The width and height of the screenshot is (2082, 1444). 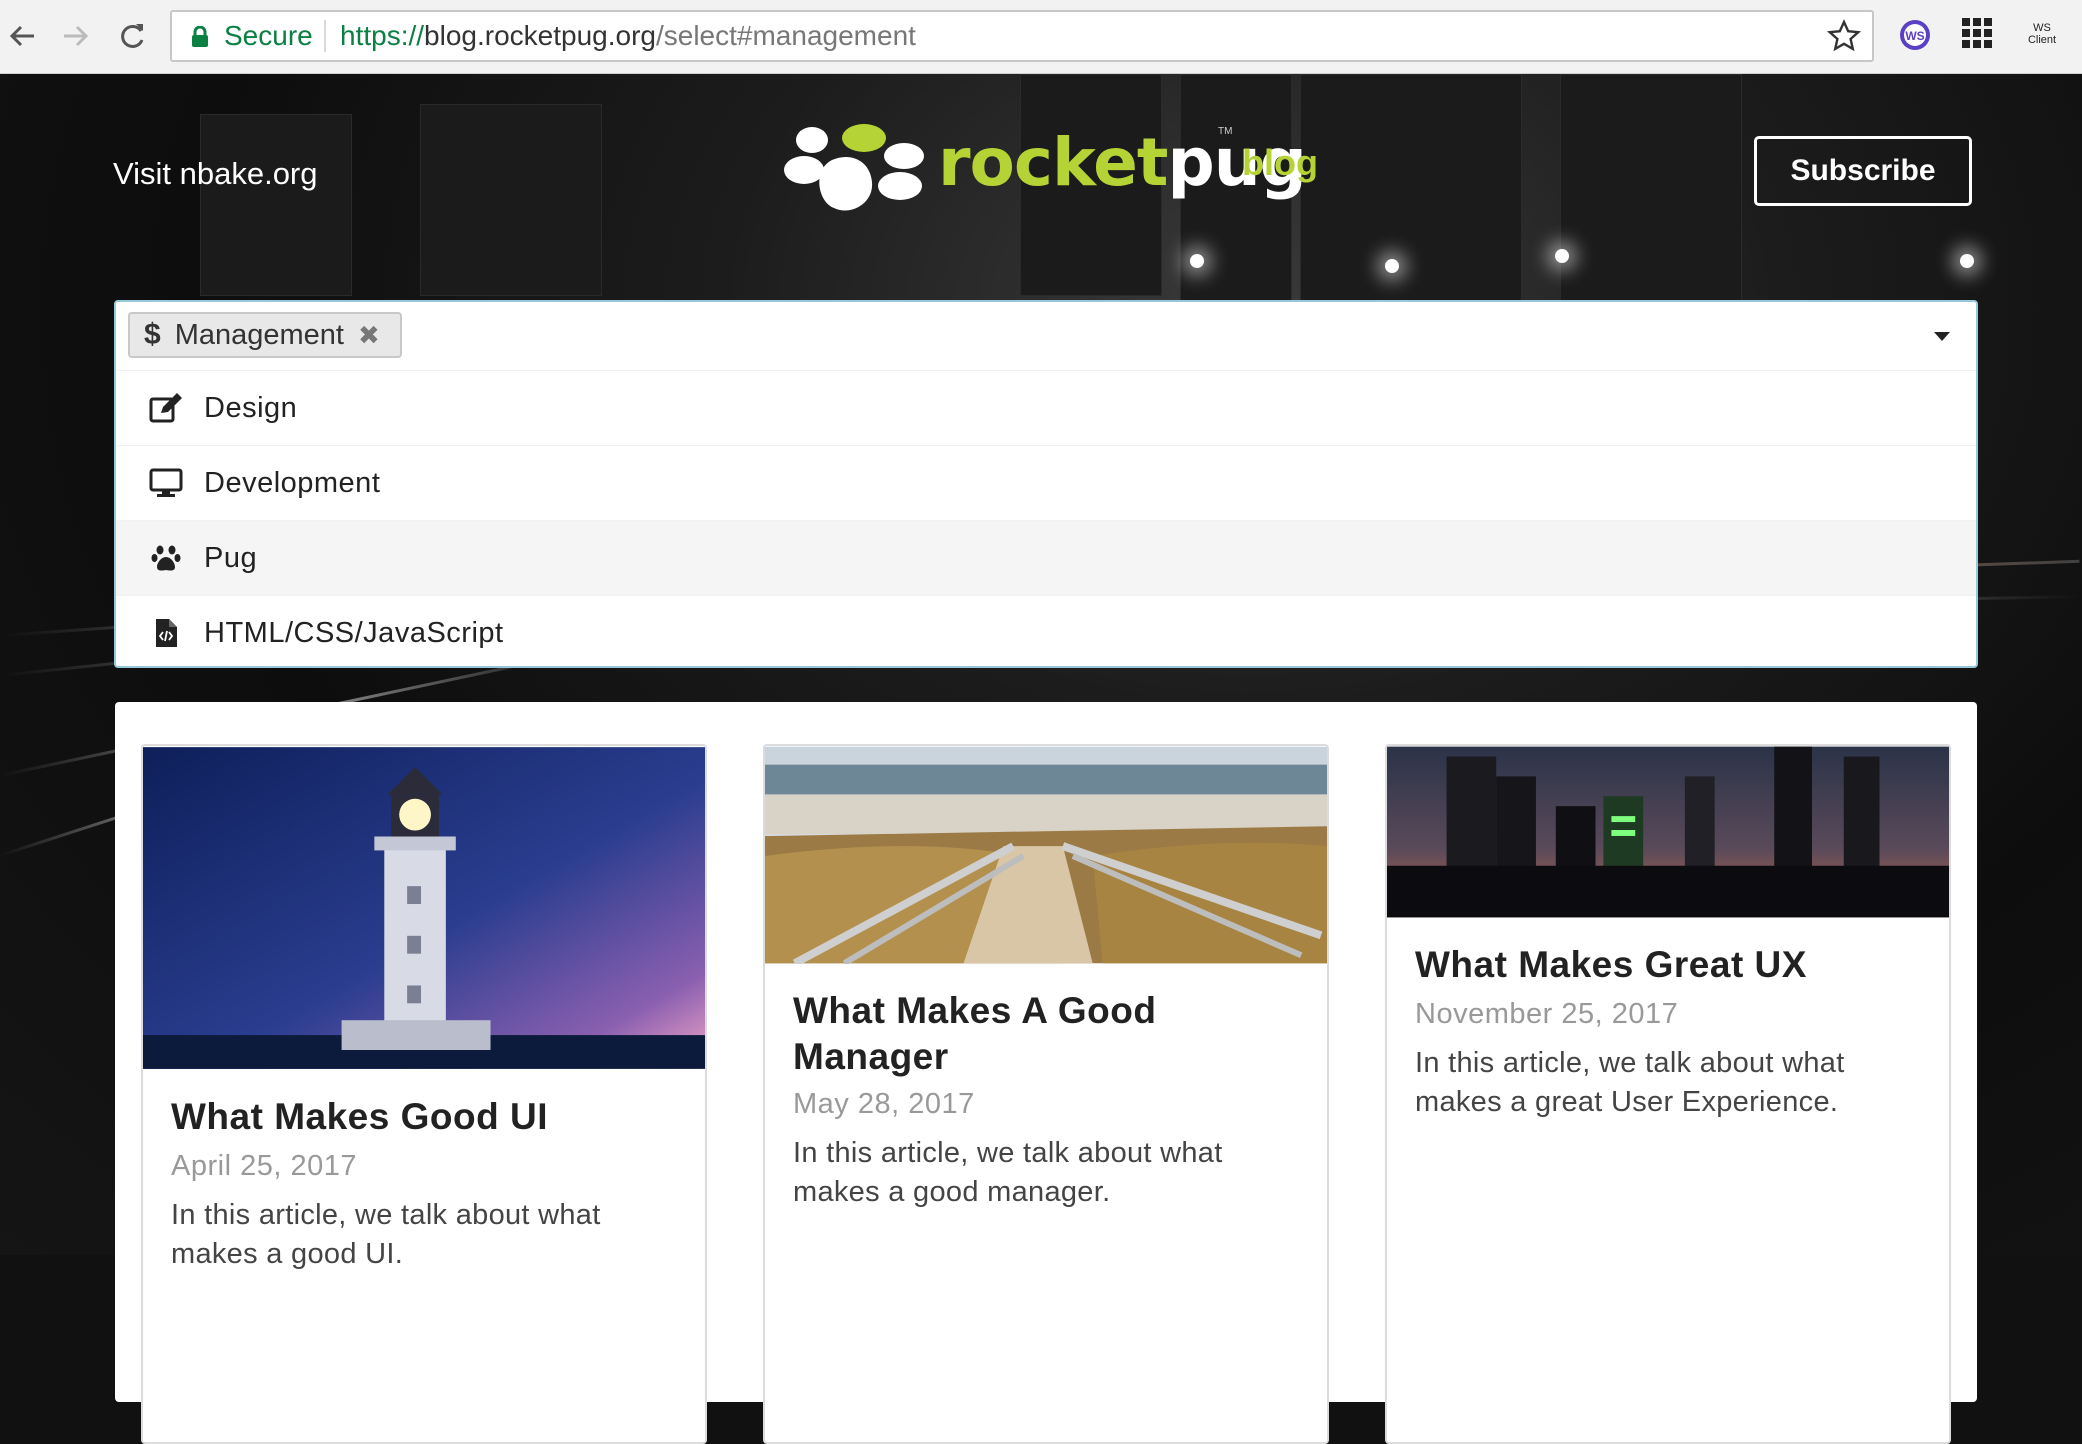 I want to click on apps-grid-icon, so click(x=1977, y=33).